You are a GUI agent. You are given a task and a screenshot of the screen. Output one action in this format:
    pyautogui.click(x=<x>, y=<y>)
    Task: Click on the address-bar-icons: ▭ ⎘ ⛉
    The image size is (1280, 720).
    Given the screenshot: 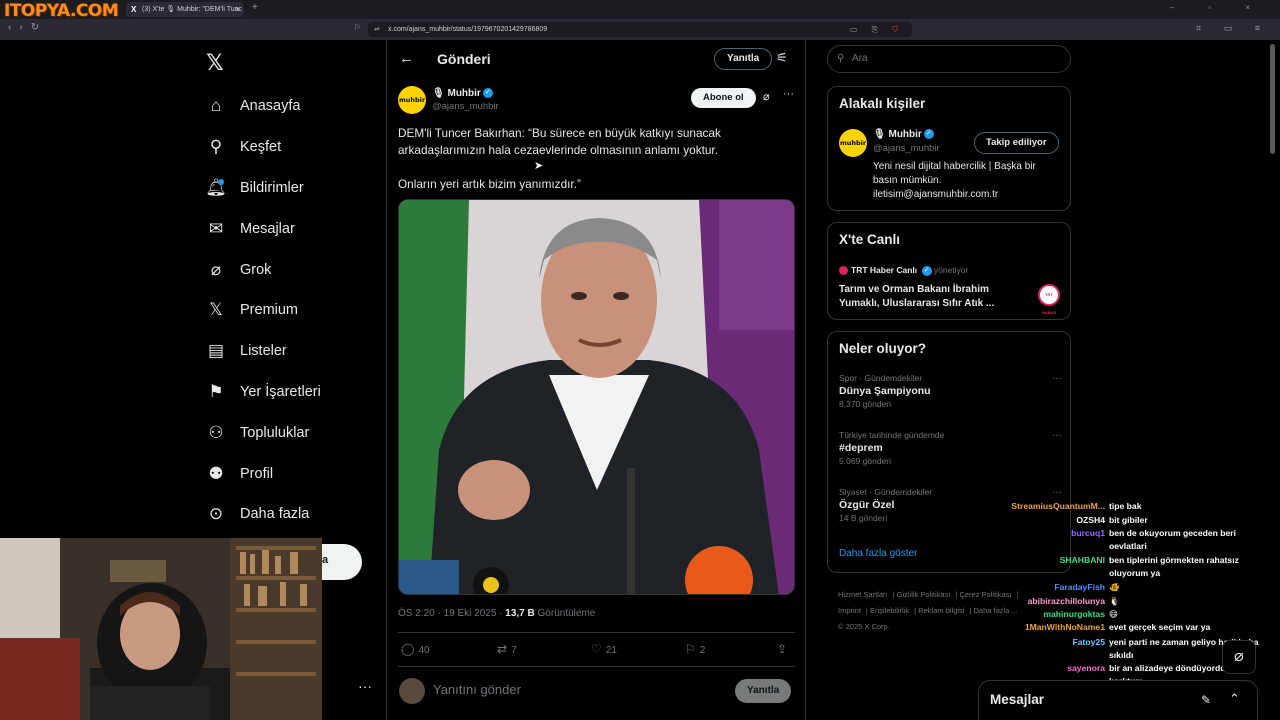 What is the action you would take?
    pyautogui.click(x=877, y=29)
    